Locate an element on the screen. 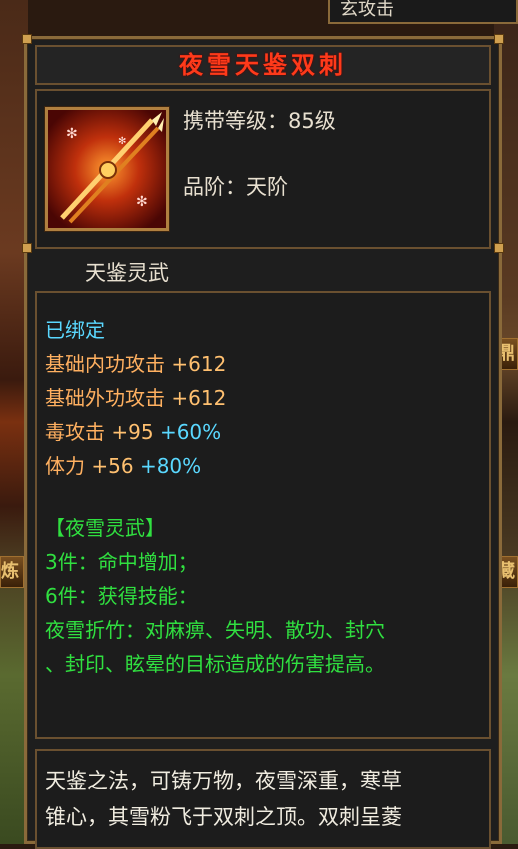 The image size is (518, 849). carry-level: 携带等级：85级 is located at coordinates (259, 120).